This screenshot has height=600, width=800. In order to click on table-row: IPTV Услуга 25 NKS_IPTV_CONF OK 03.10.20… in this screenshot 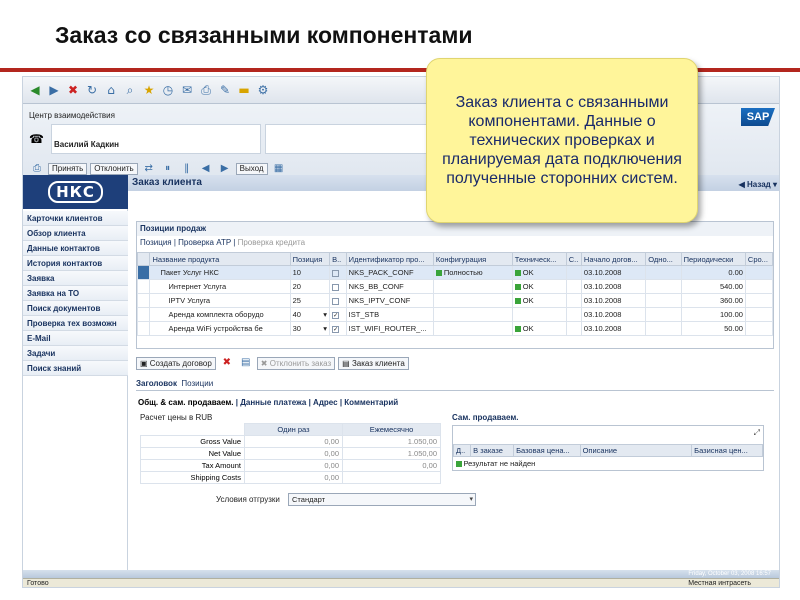, I will do `click(455, 300)`.